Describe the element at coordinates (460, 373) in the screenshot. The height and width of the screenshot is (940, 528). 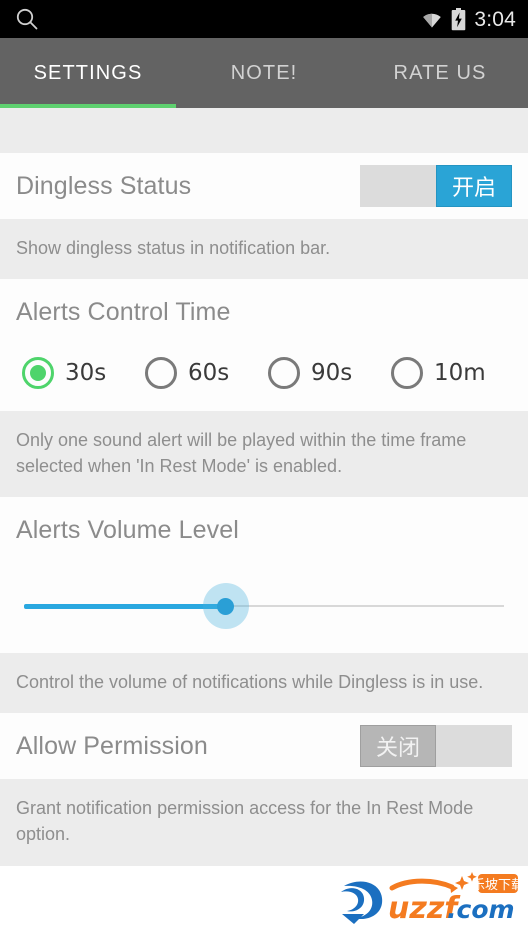
I see `radio-label-10m: 10m` at that location.